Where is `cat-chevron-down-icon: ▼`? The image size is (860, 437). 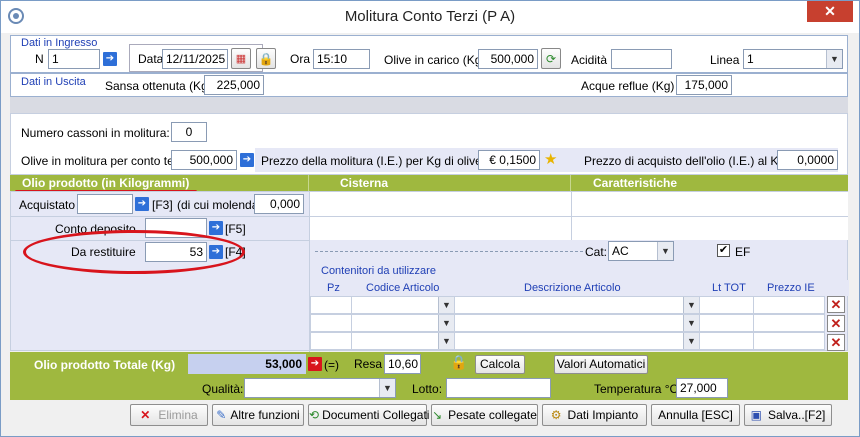 cat-chevron-down-icon: ▼ is located at coordinates (665, 251).